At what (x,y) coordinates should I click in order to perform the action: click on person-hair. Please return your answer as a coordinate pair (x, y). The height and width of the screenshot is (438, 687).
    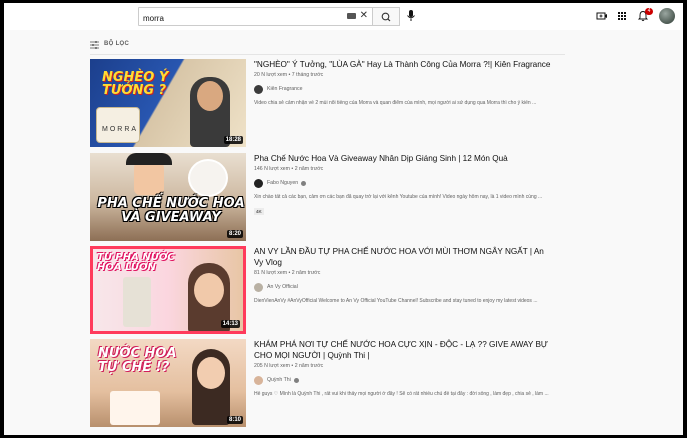
    Looking at the image, I should click on (149, 159).